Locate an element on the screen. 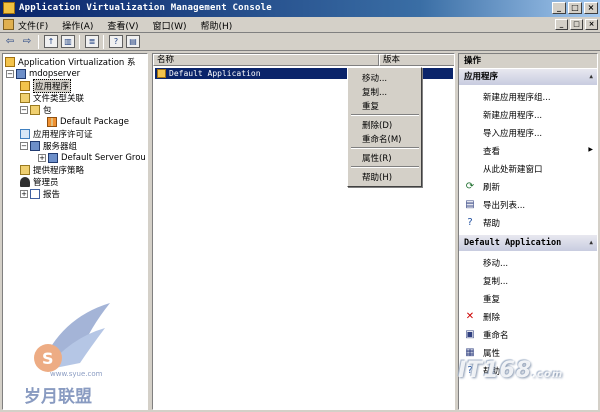  child-minimize-button: _ is located at coordinates (561, 24).